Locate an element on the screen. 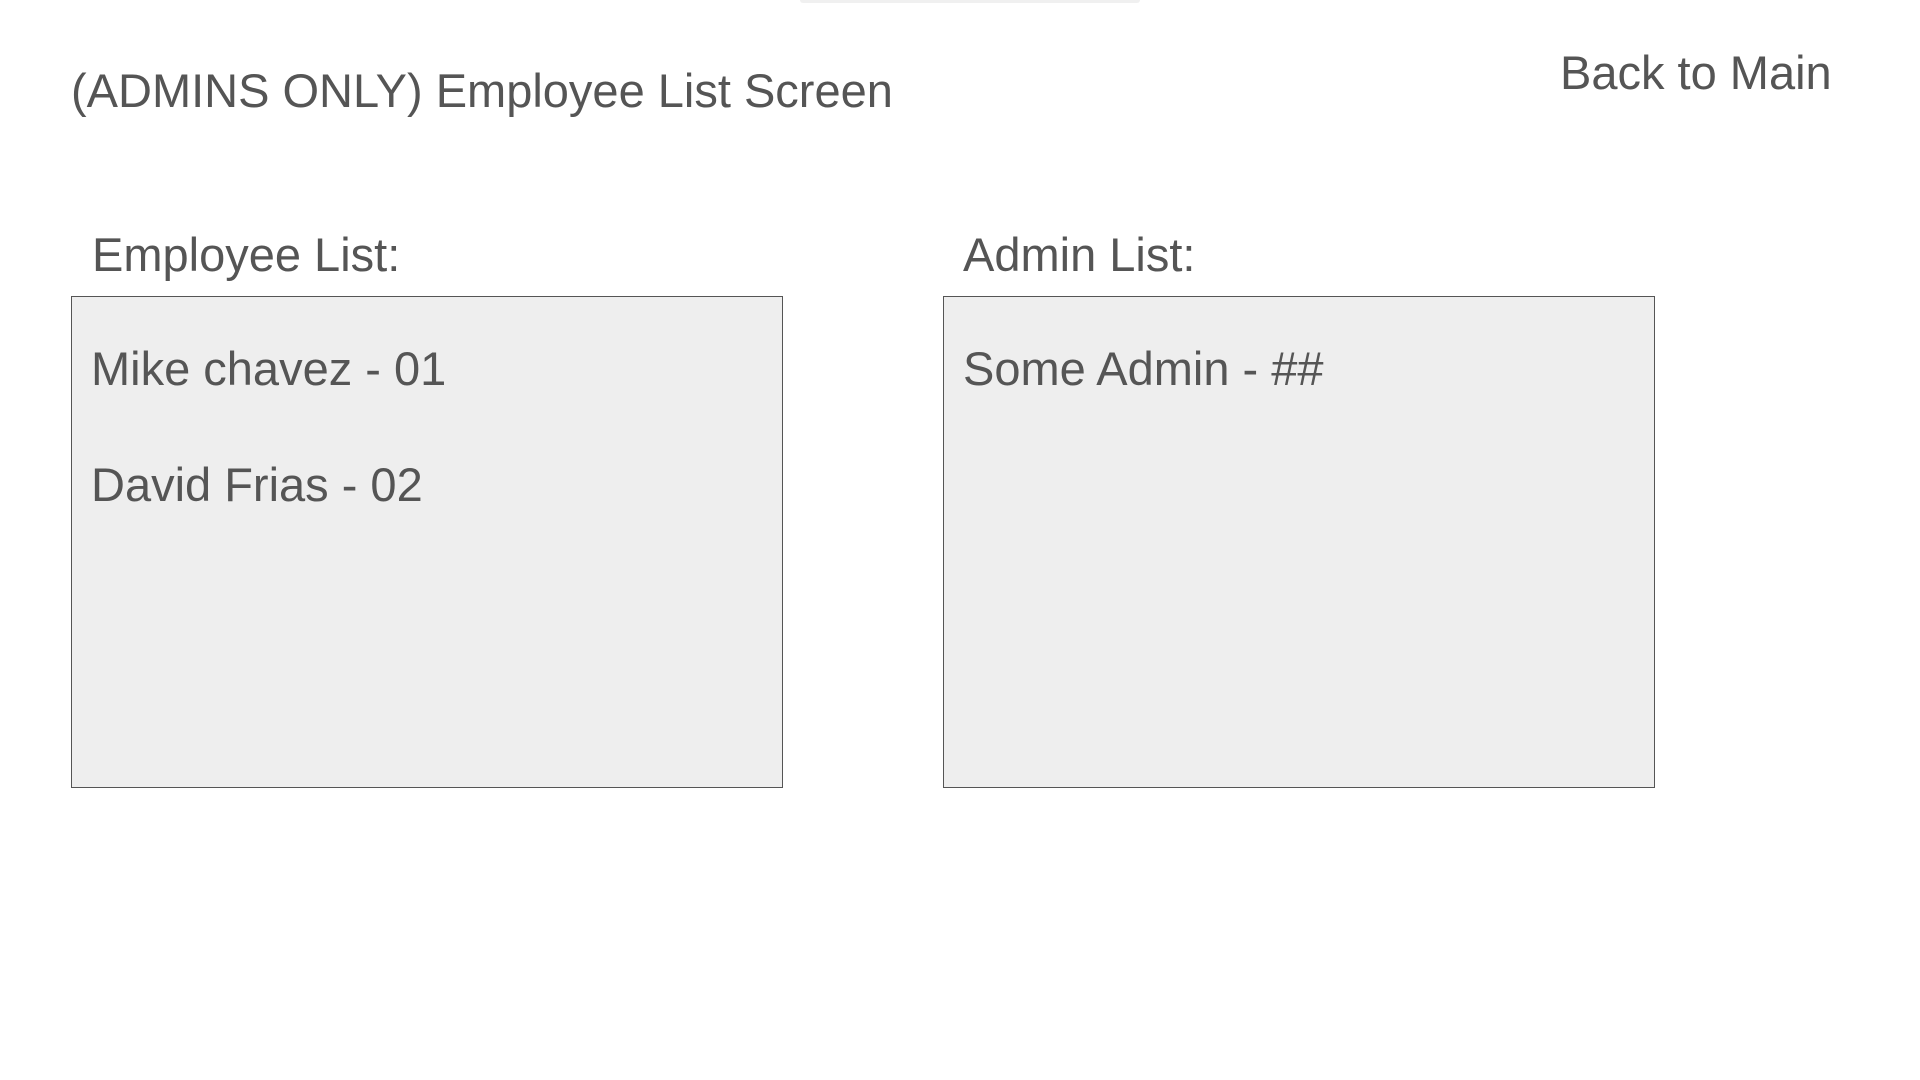 The width and height of the screenshot is (1920, 1080). list-item: Some Admin - ## is located at coordinates (1143, 369).